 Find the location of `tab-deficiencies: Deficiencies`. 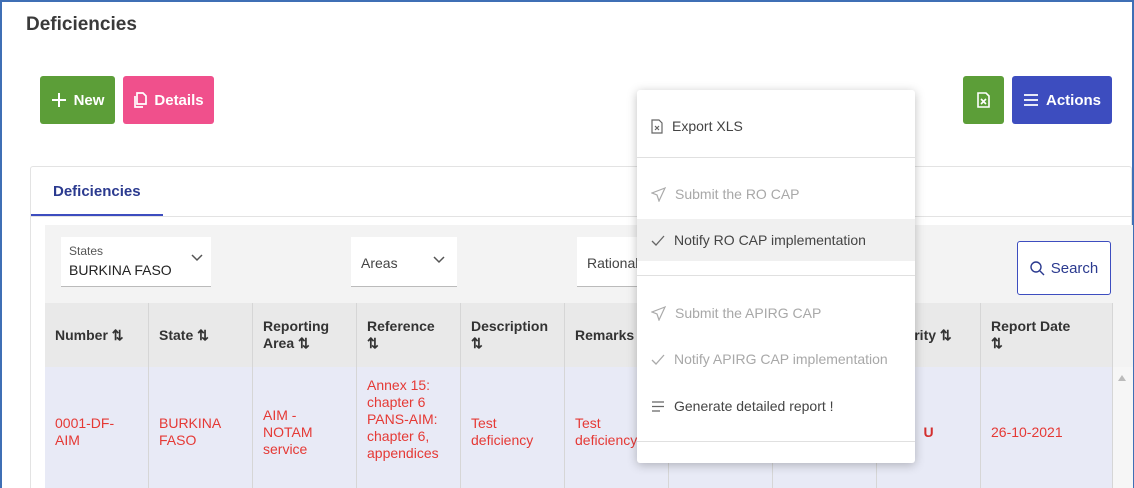

tab-deficiencies: Deficiencies is located at coordinates (97, 192).